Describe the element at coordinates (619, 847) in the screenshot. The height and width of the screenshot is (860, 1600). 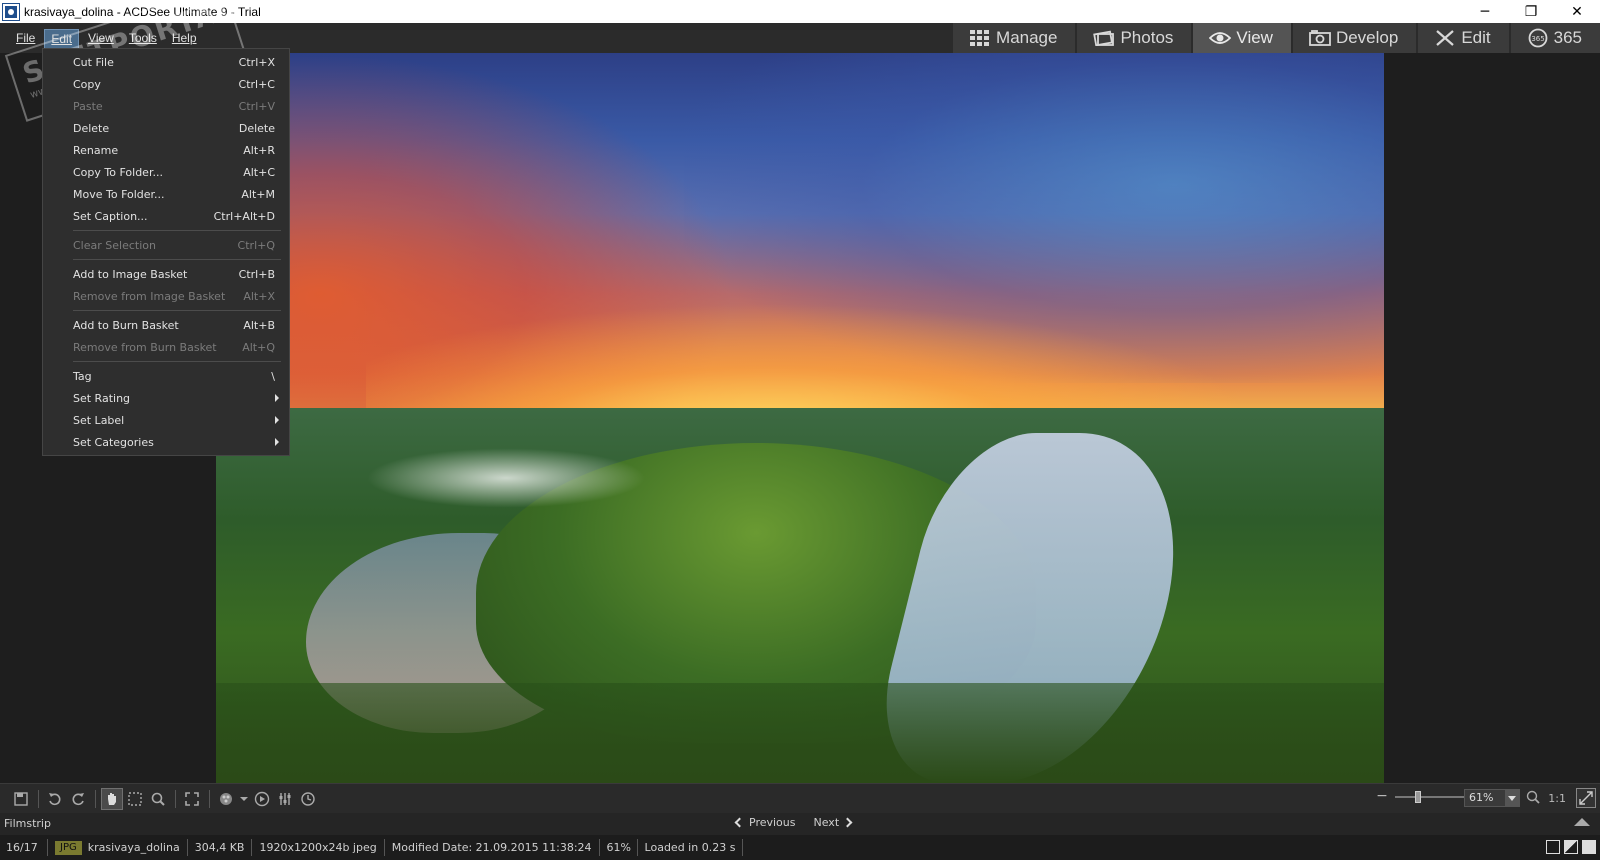
I see `status-zoom: 61%` at that location.